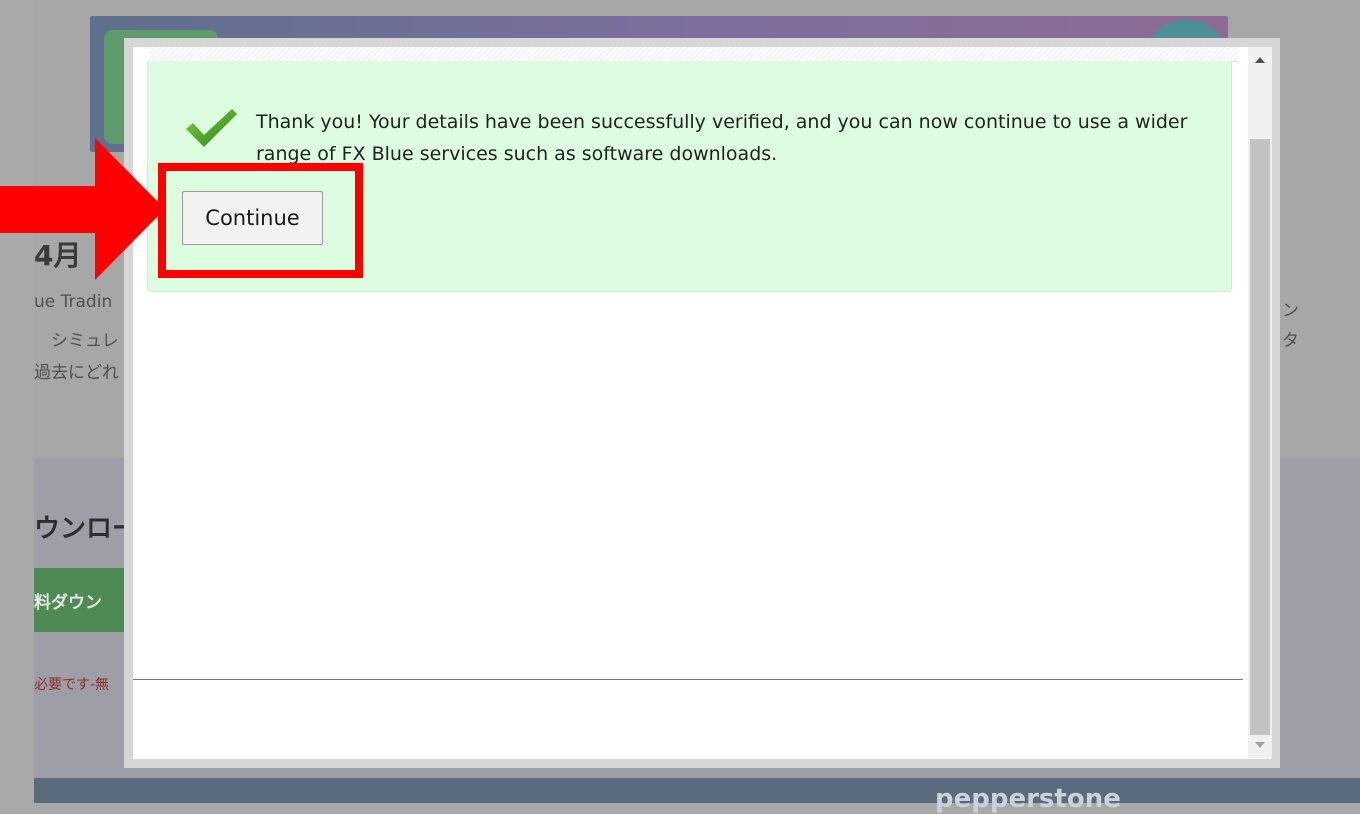  I want to click on background-section-title: ウンロー, so click(86, 529).